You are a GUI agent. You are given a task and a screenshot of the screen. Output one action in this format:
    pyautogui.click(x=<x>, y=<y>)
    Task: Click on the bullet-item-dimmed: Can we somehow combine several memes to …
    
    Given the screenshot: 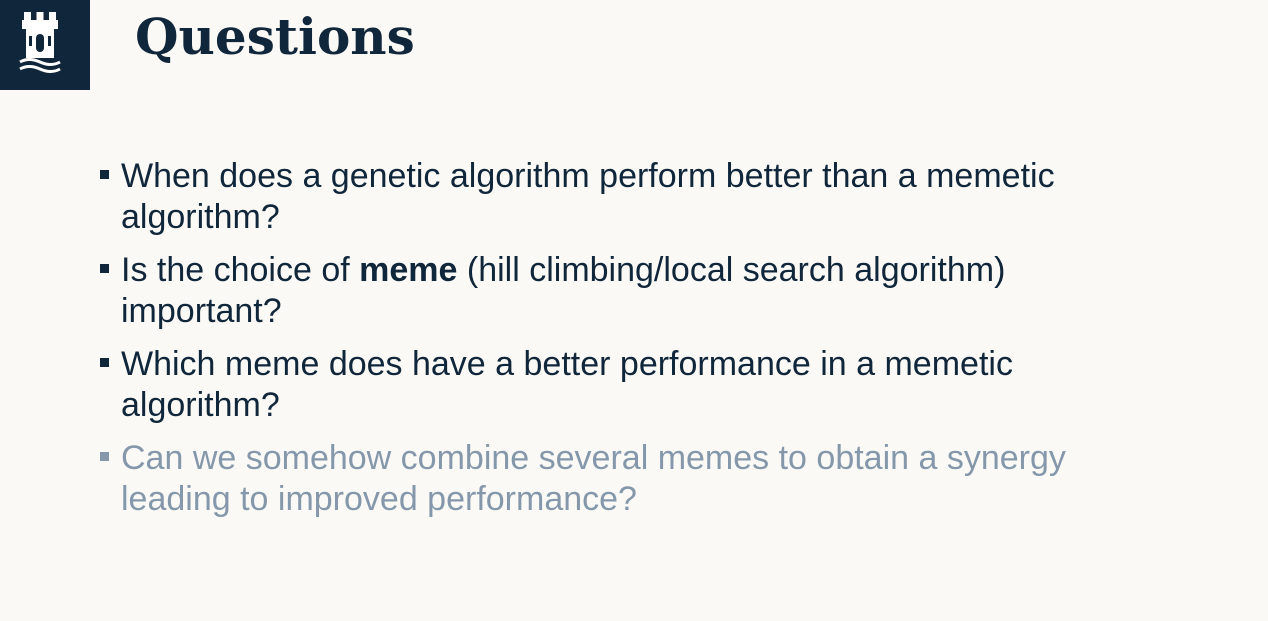 What is the action you would take?
    pyautogui.click(x=620, y=479)
    